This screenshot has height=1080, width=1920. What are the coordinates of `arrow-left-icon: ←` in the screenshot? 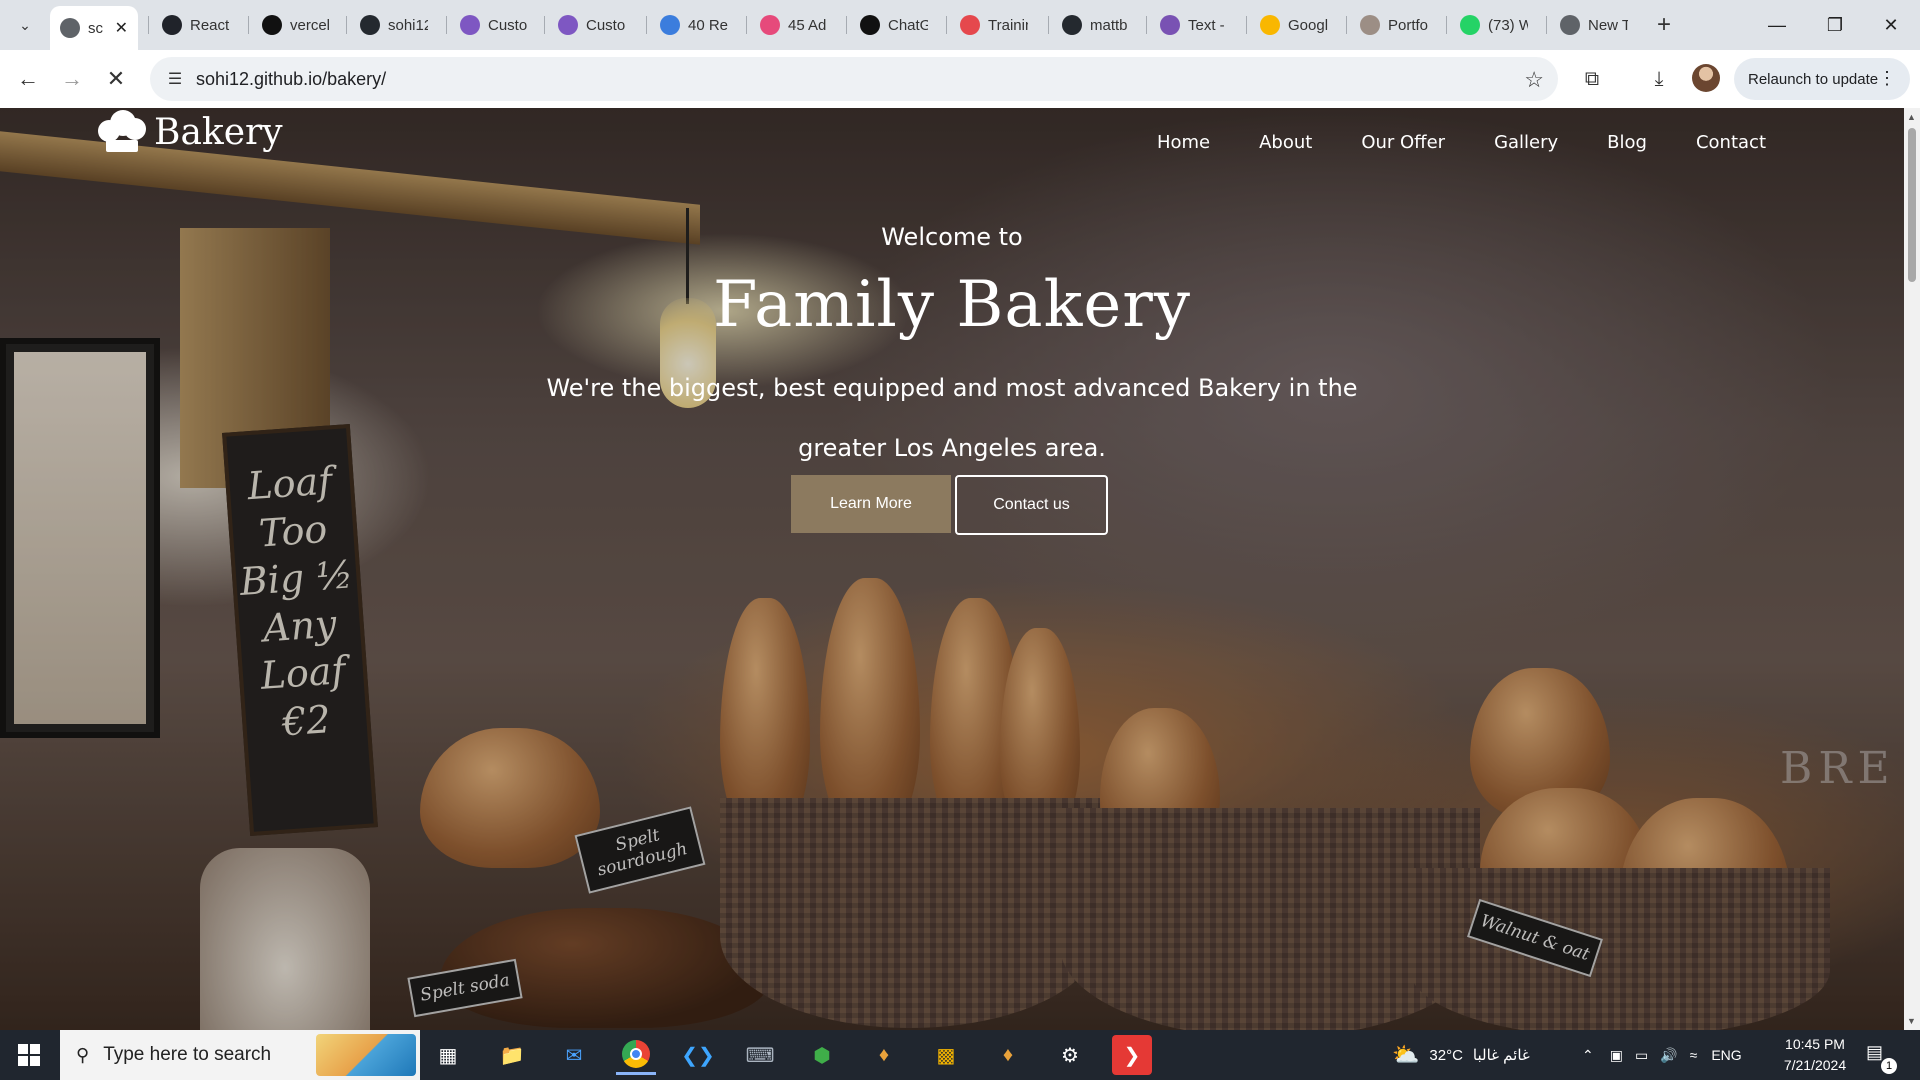 It's located at (28, 78).